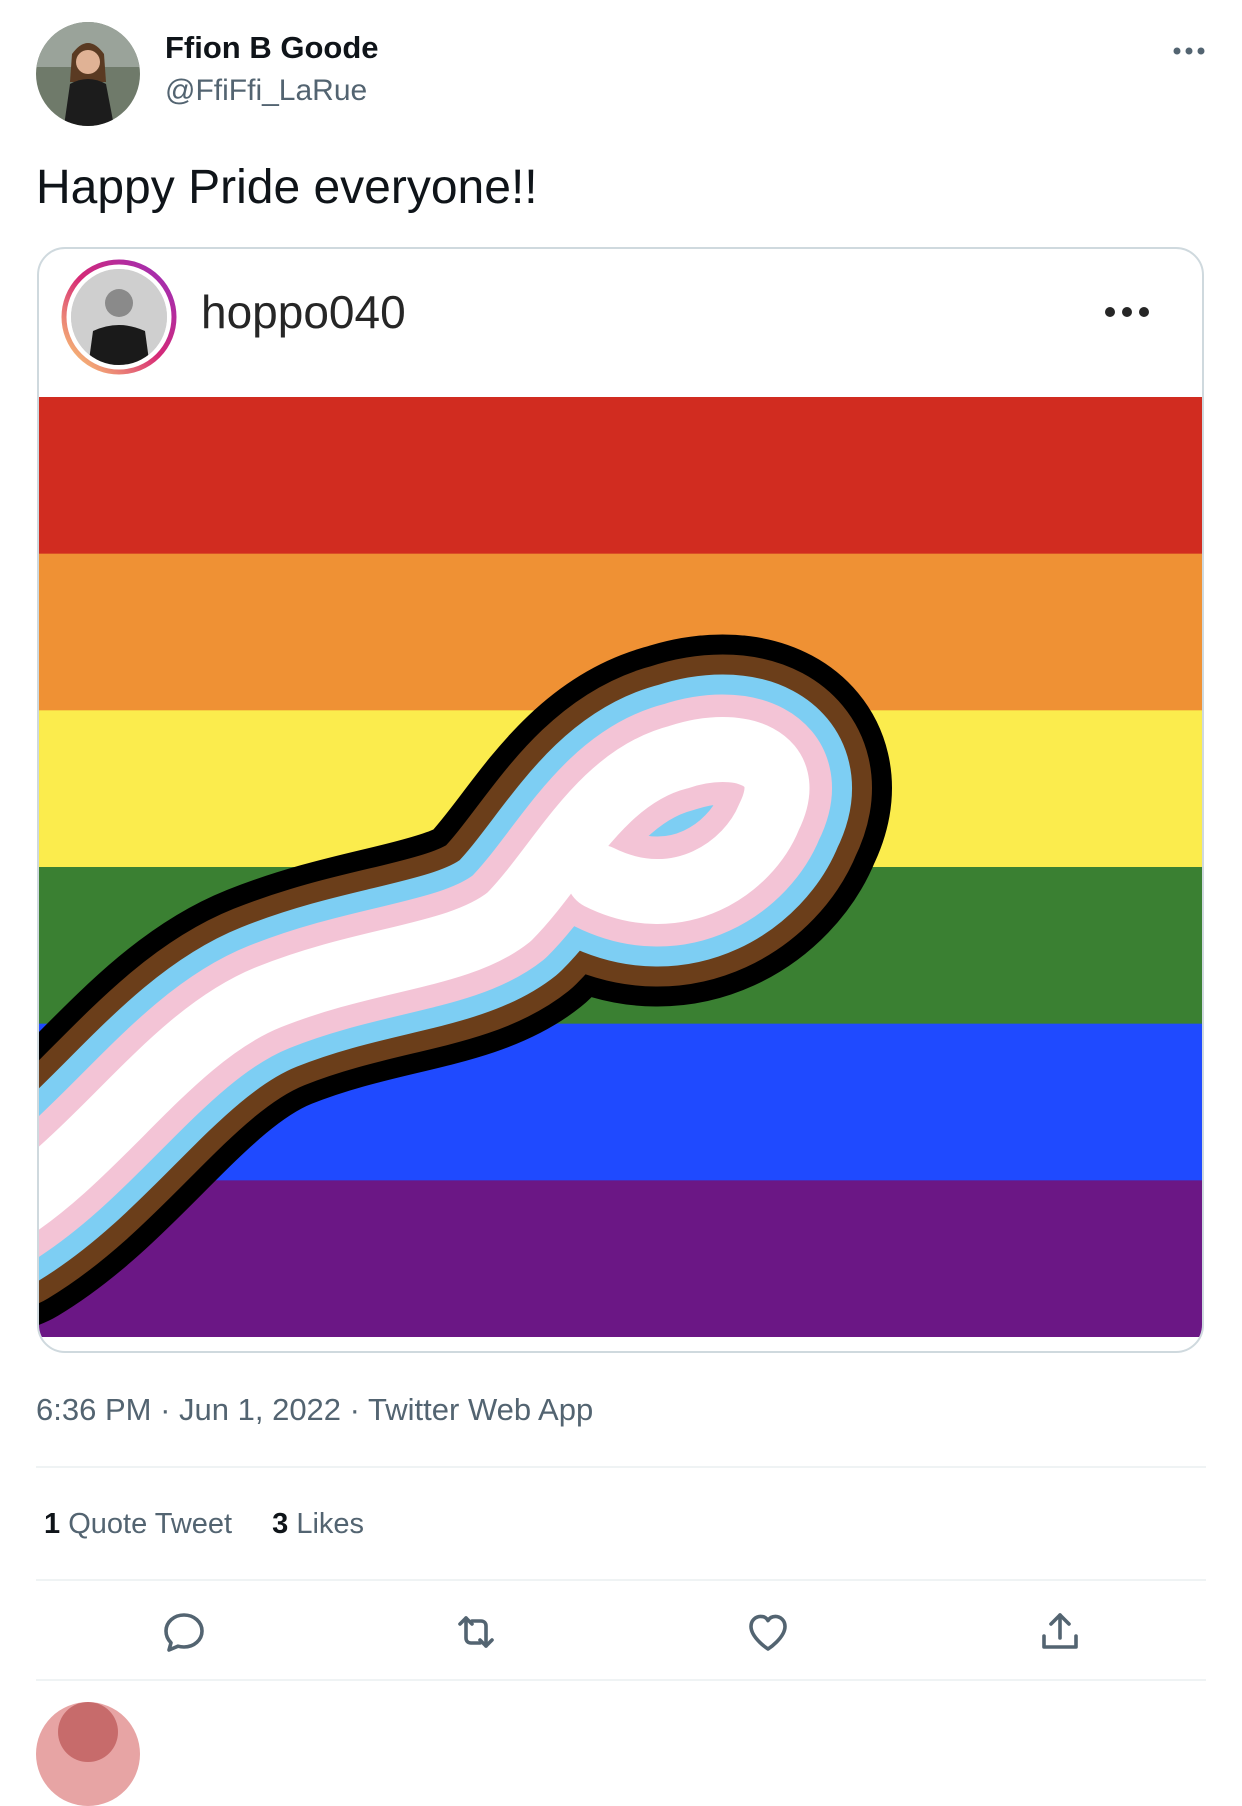 The width and height of the screenshot is (1242, 1806). Describe the element at coordinates (1127, 304) in the screenshot. I see `embedded-more-icon` at that location.